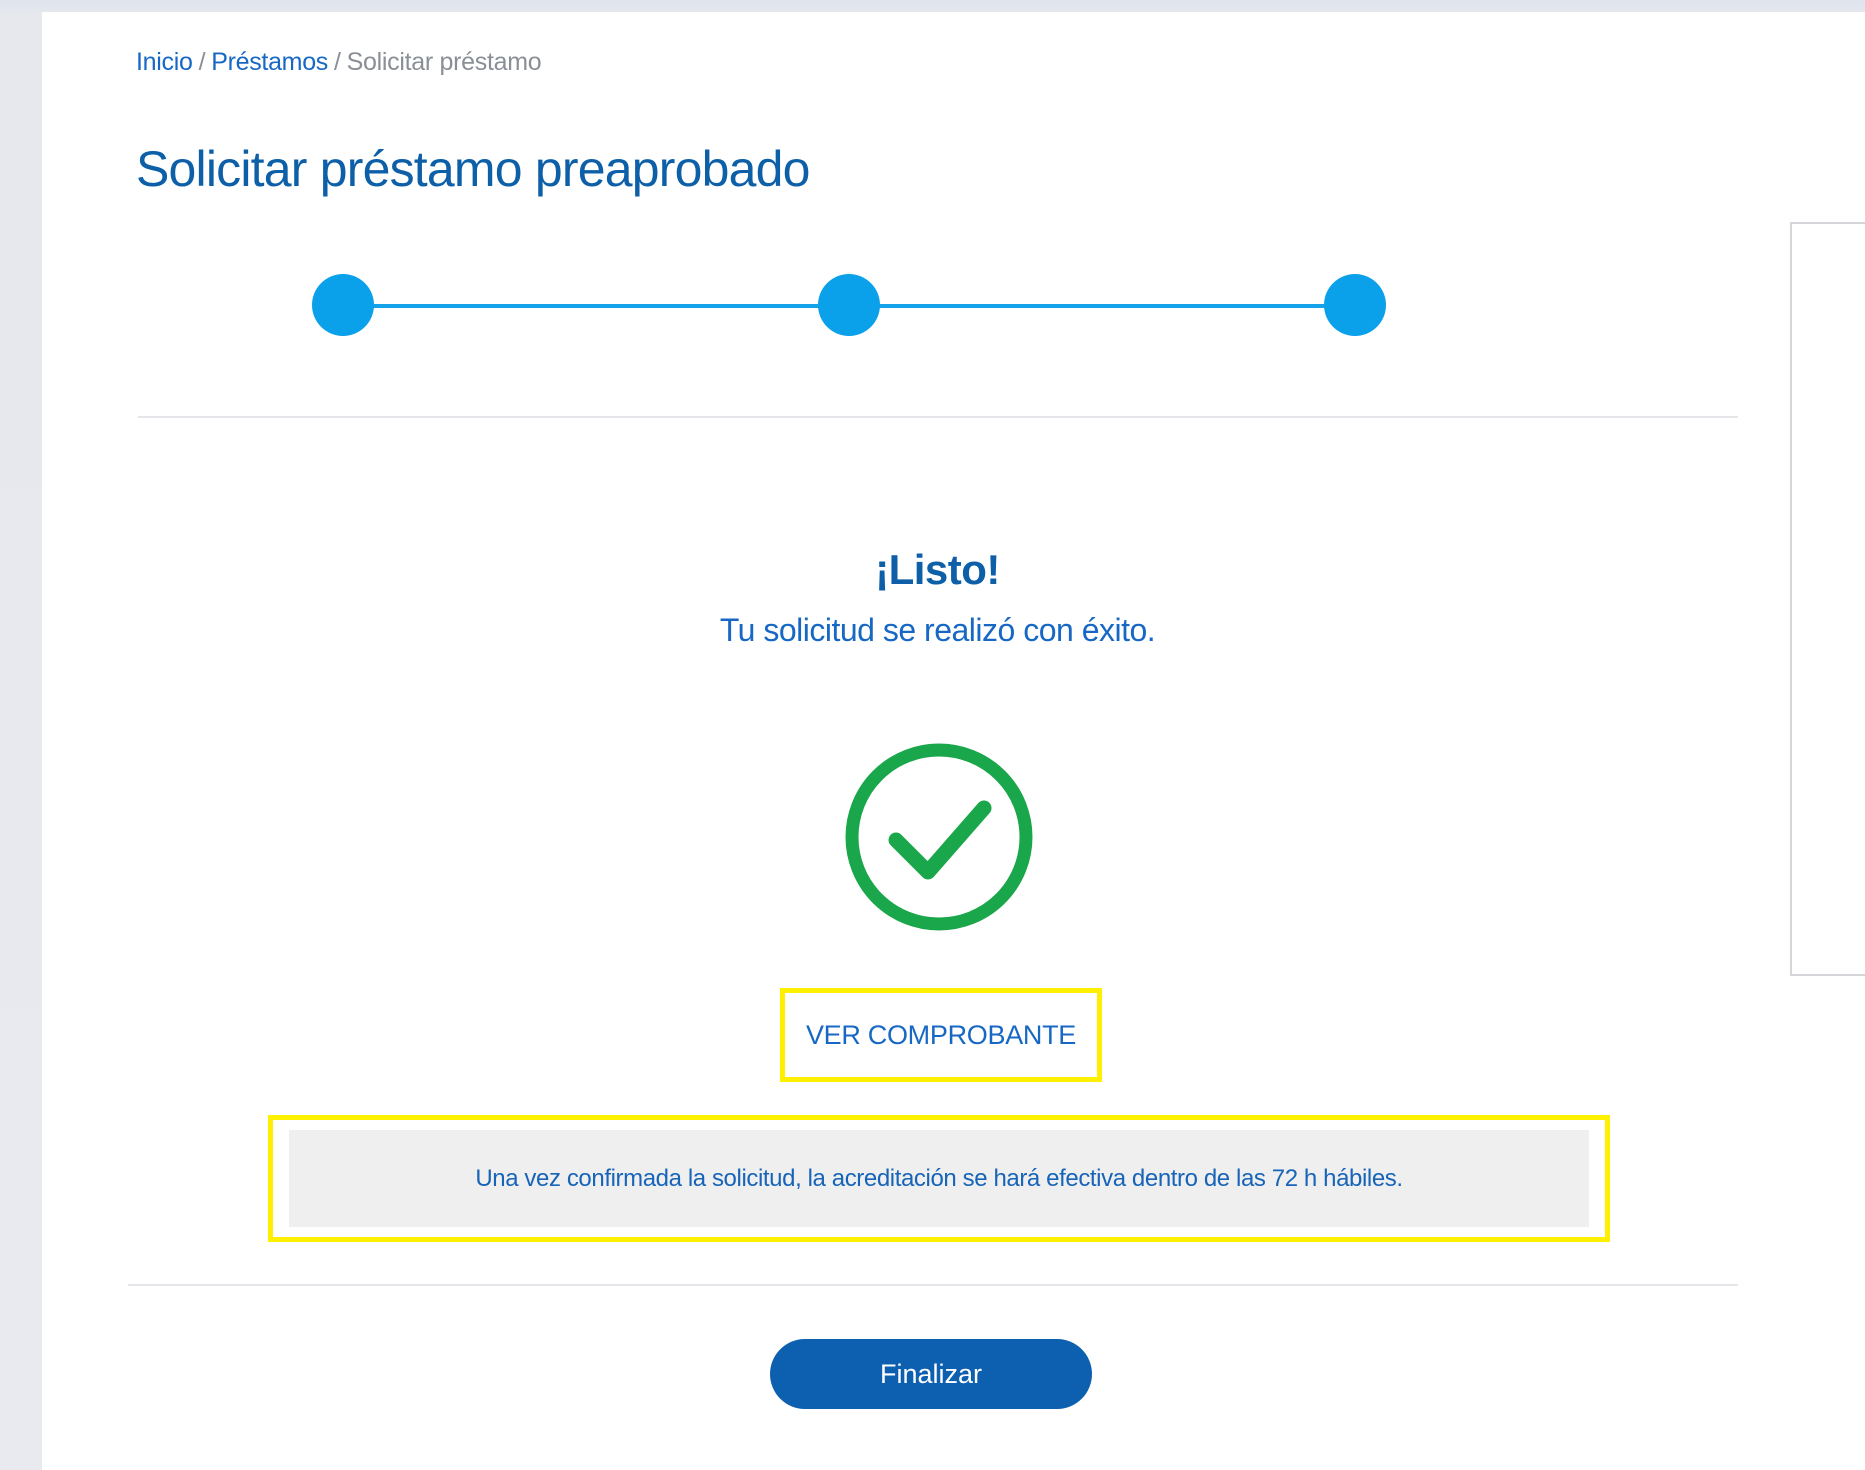 Image resolution: width=1865 pixels, height=1470 pixels. Describe the element at coordinates (164, 62) in the screenshot. I see `breadcrumb-inicio: Inicio` at that location.